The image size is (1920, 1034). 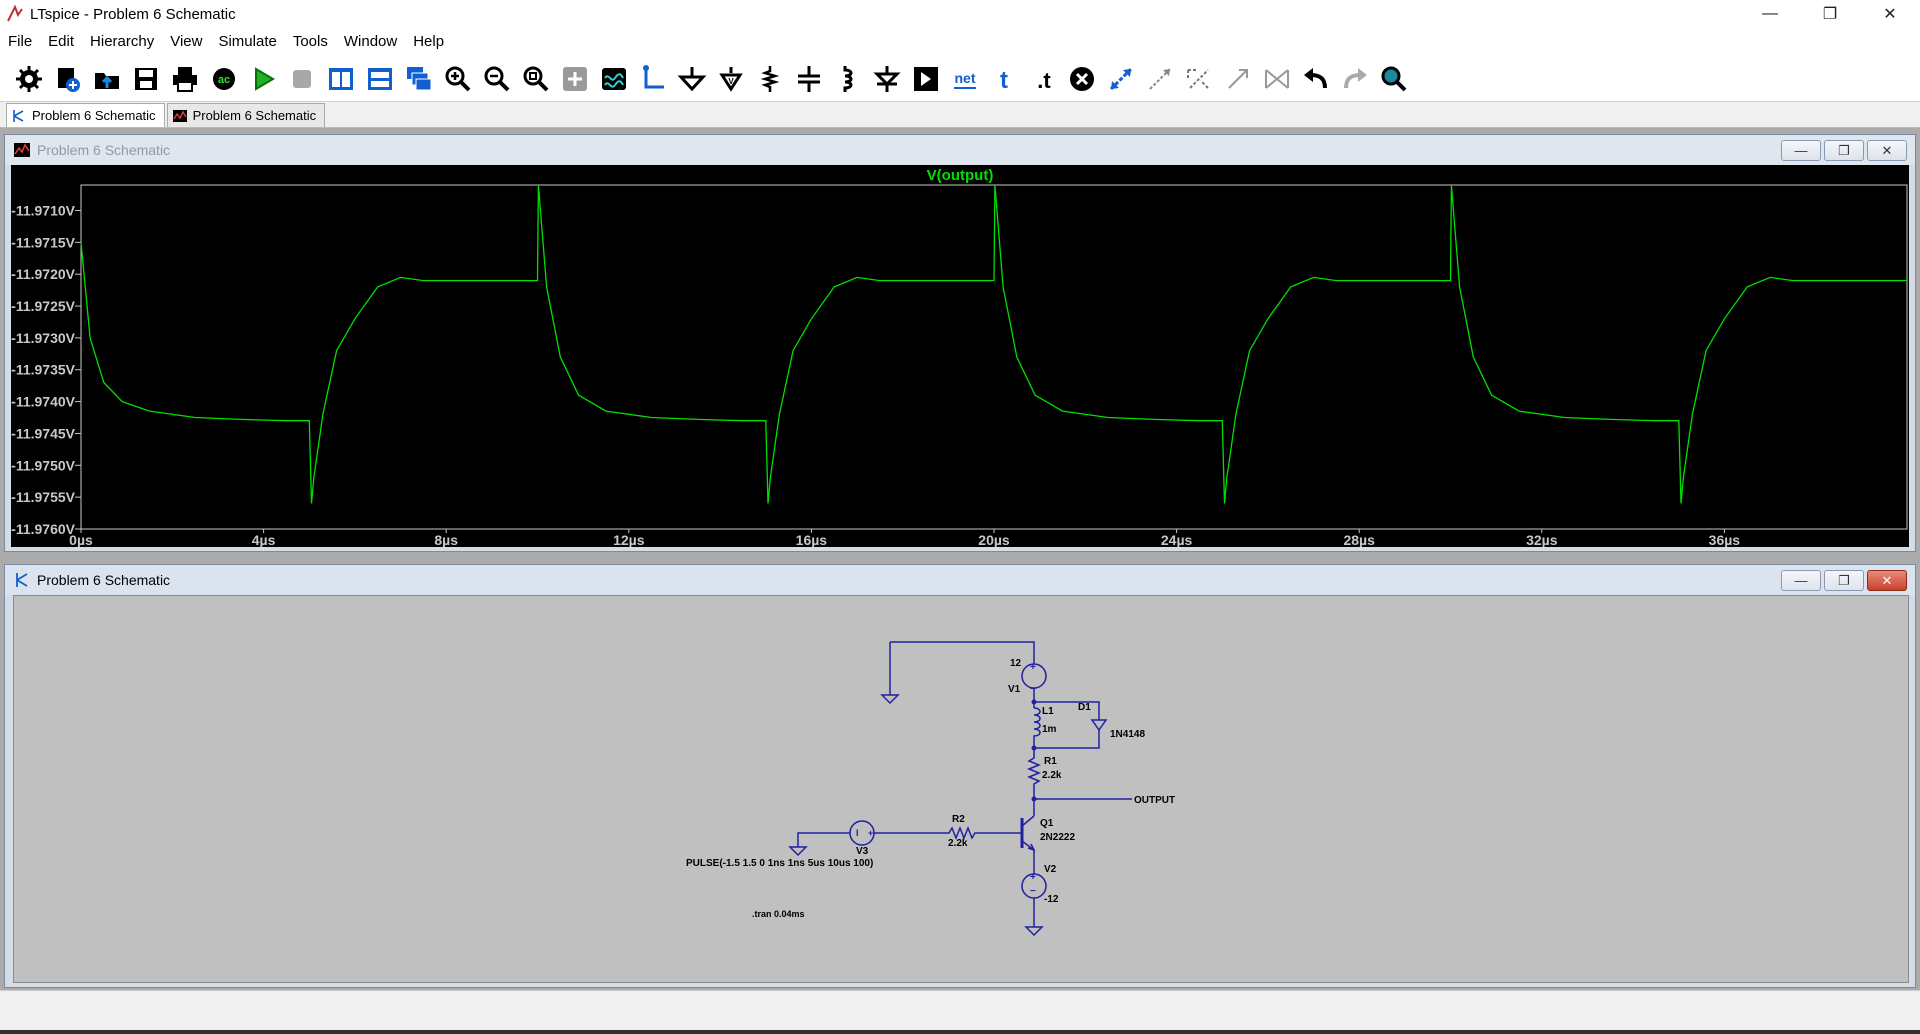 What do you see at coordinates (1154, 800) in the screenshot?
I see `output-net-label: OUTPUT` at bounding box center [1154, 800].